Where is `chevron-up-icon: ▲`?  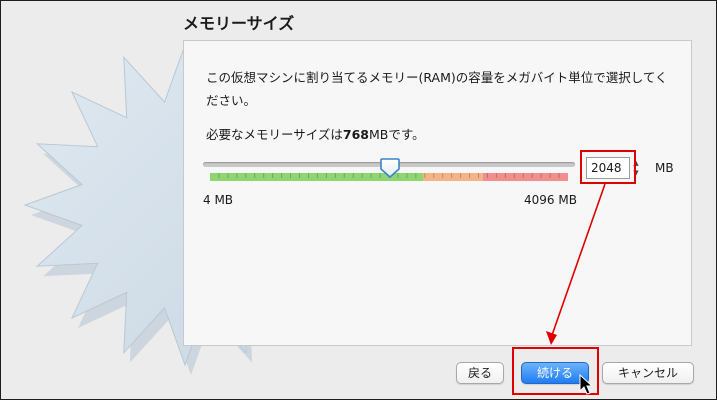 chevron-up-icon: ▲ is located at coordinates (636, 163).